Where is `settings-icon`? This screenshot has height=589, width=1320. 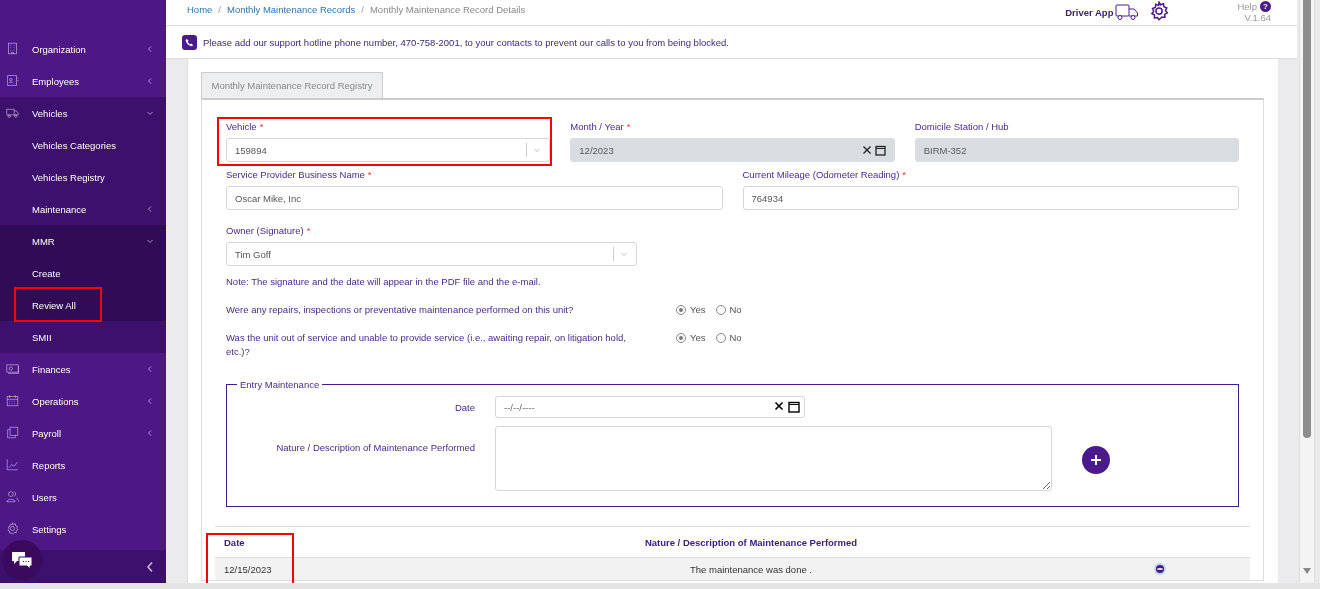 settings-icon is located at coordinates (1159, 11).